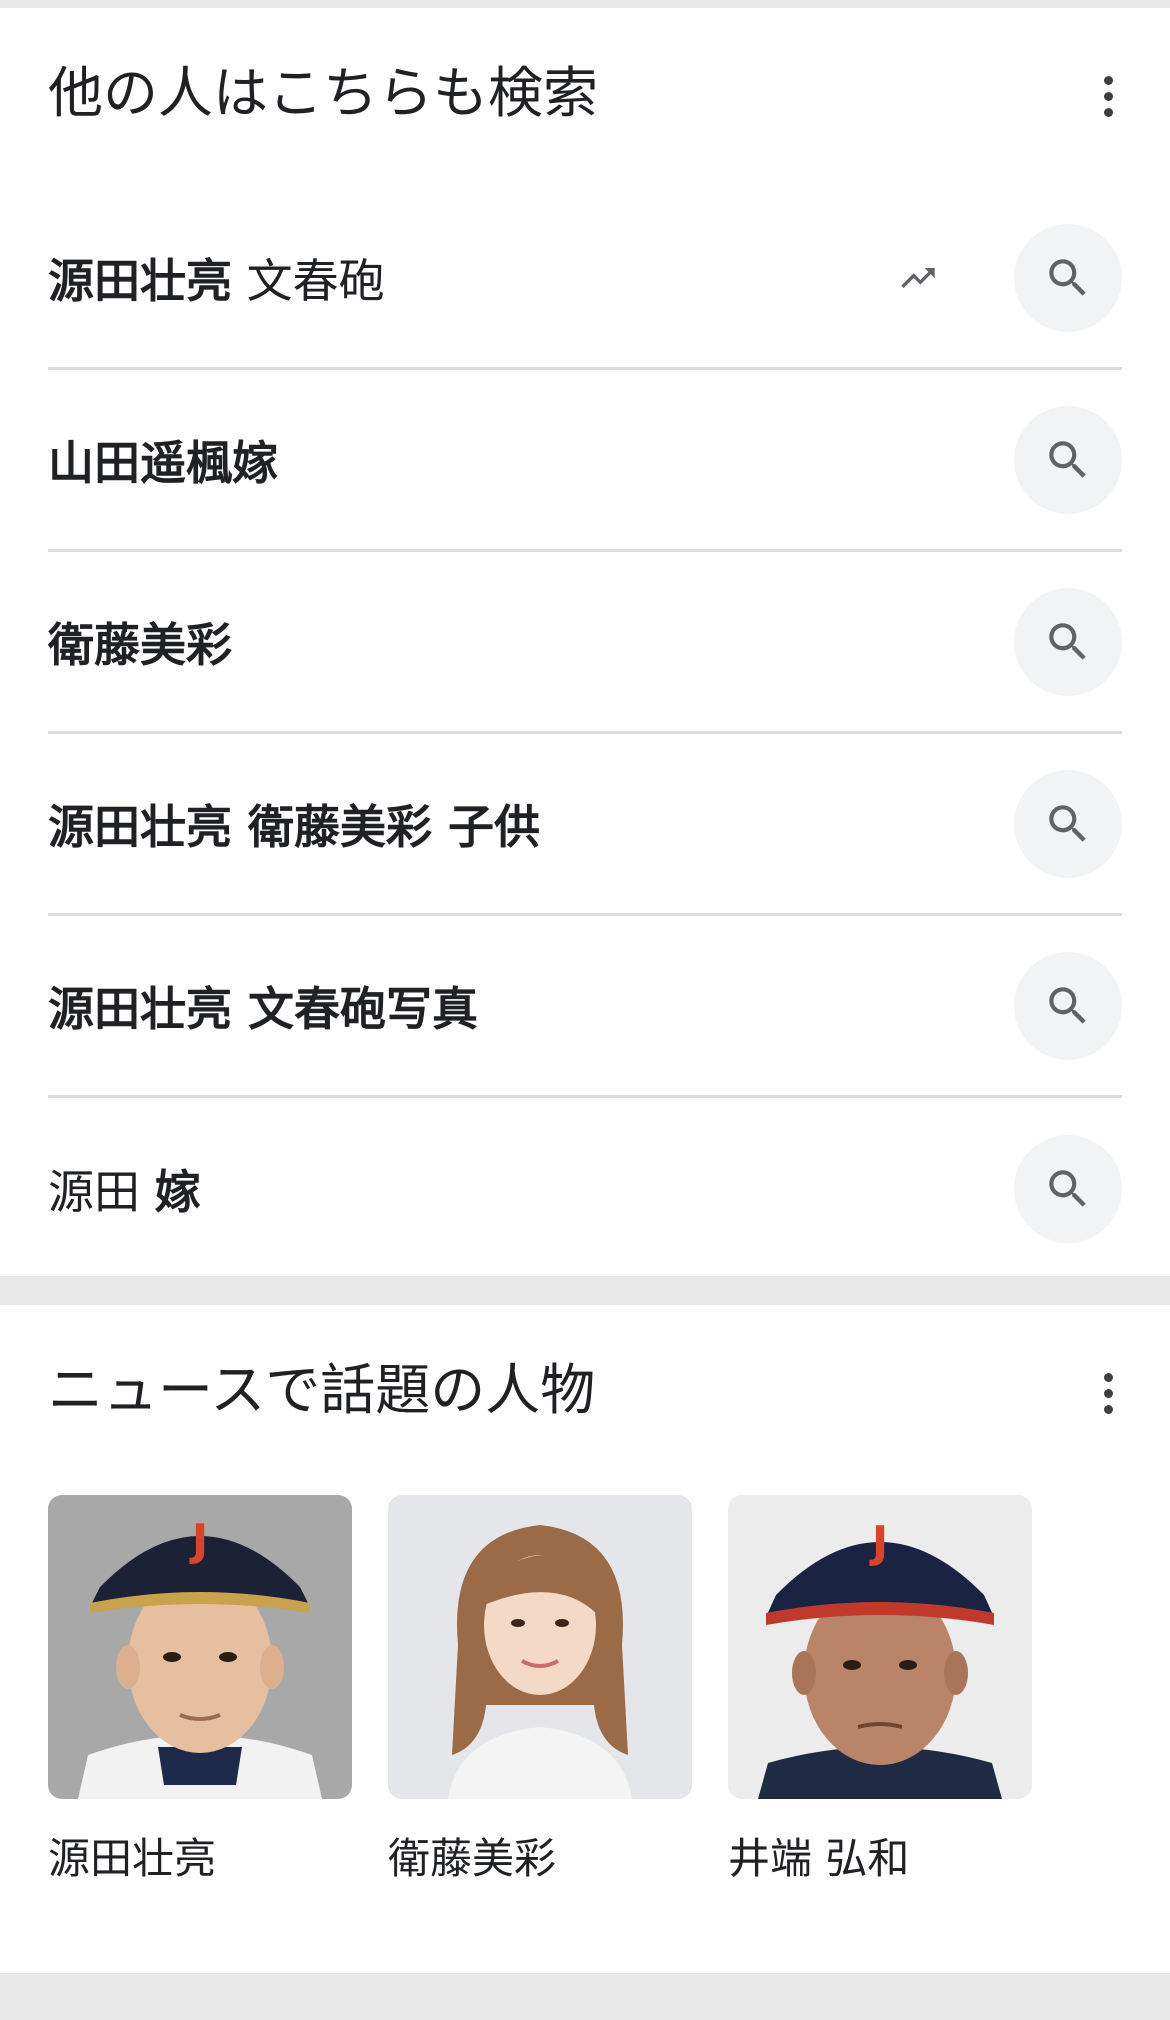 Image resolution: width=1170 pixels, height=2020 pixels. What do you see at coordinates (585, 825) in the screenshot?
I see `related-search-item: 源田壮亮 衛藤美彩 子供` at bounding box center [585, 825].